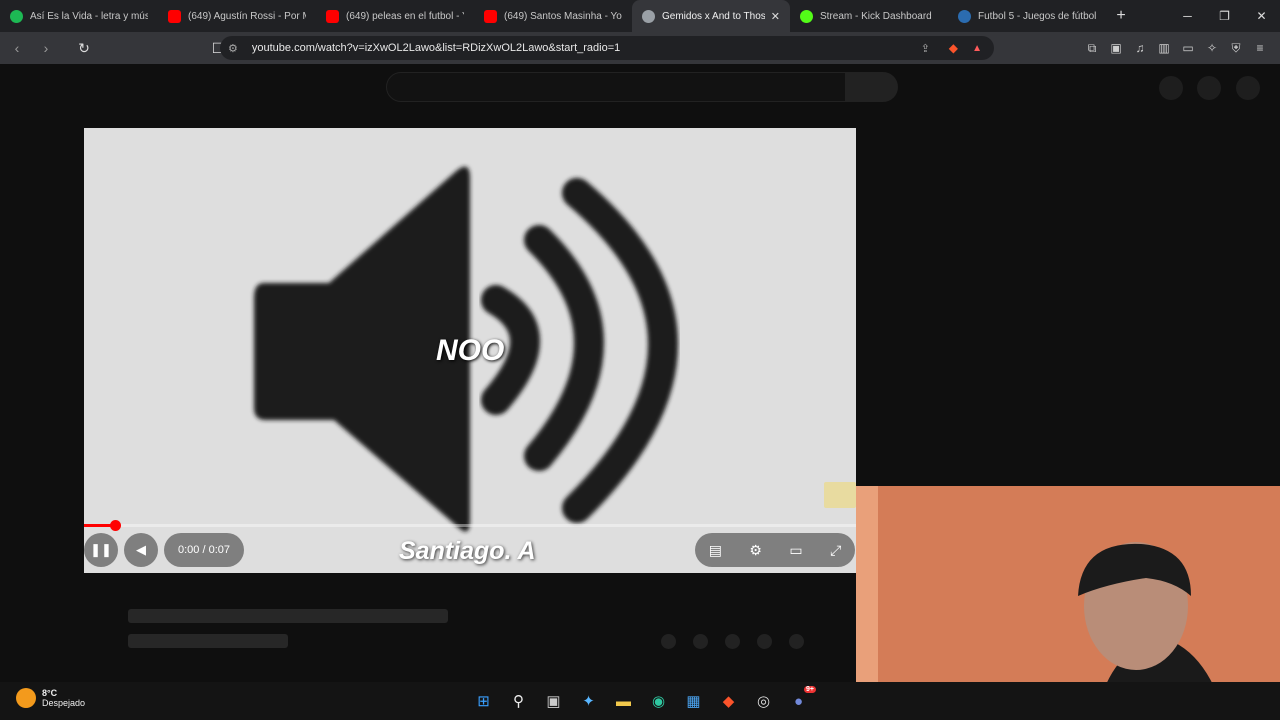  Describe the element at coordinates (84, 48) in the screenshot. I see `reload-icon: ↻` at that location.